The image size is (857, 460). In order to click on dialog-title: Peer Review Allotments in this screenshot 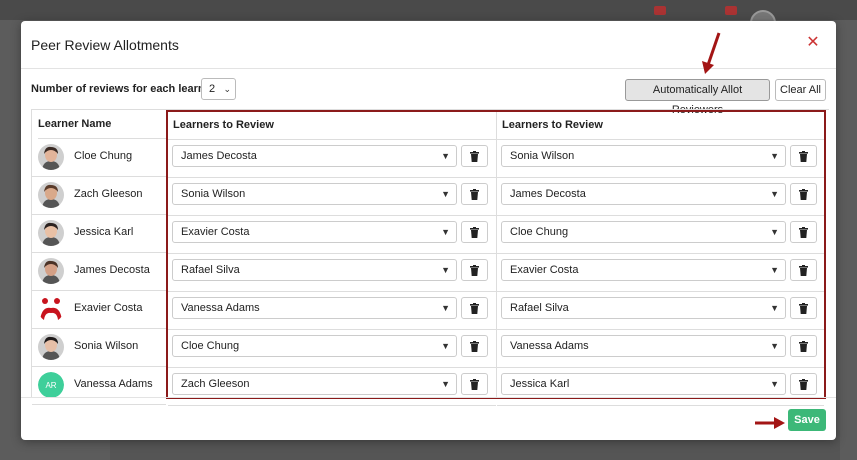, I will do `click(105, 45)`.